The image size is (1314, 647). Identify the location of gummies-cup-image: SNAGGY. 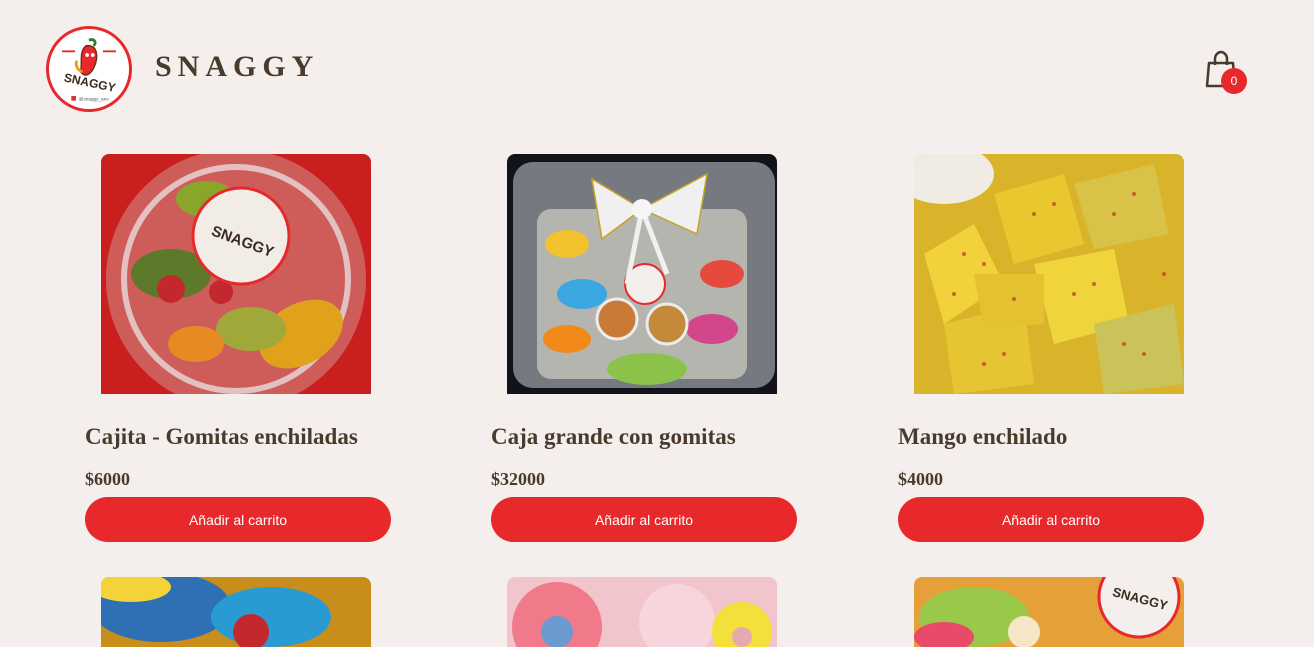
(236, 274).